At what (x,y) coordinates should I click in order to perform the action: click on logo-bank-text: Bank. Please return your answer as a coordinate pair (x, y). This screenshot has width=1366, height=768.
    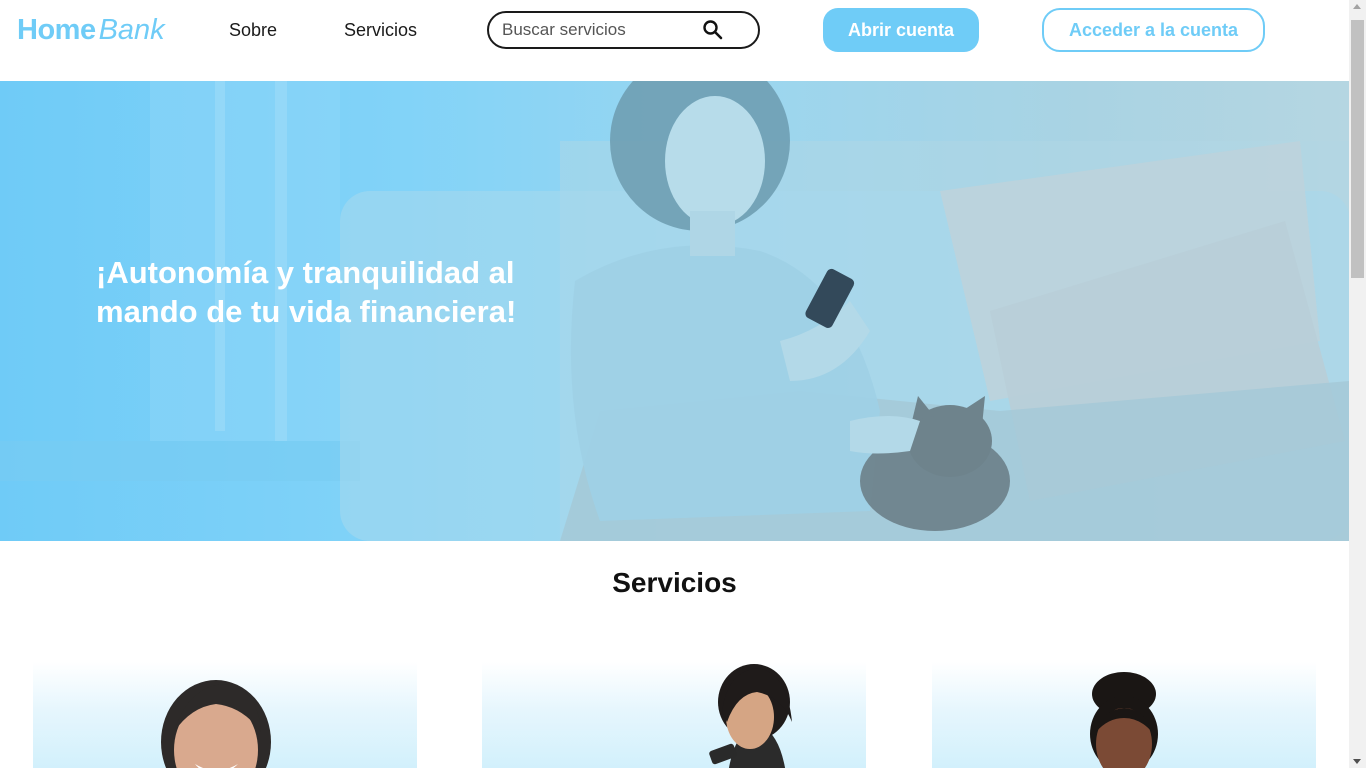
    Looking at the image, I should click on (131, 30).